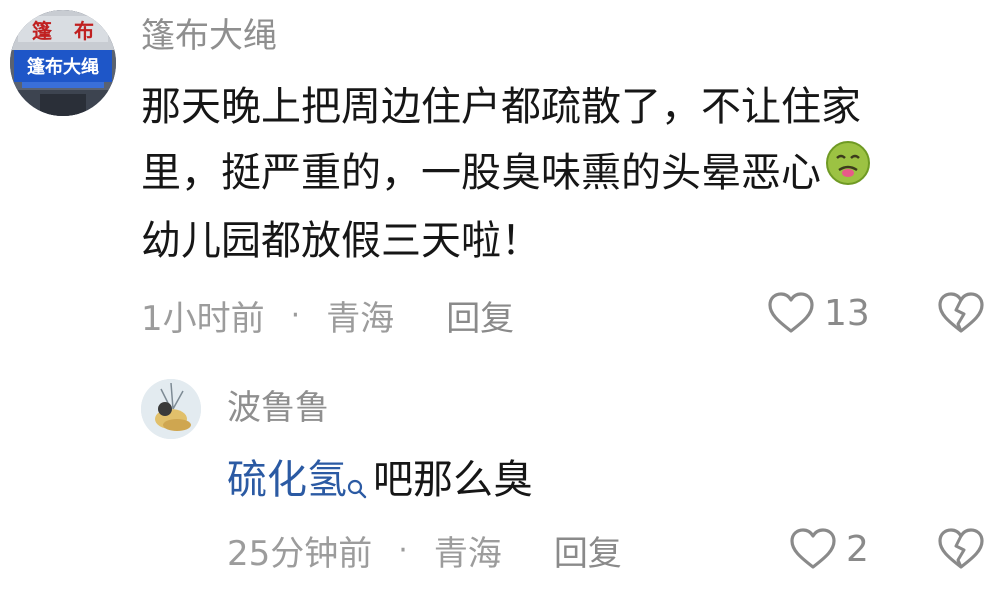  I want to click on avatar, so click(171, 409).